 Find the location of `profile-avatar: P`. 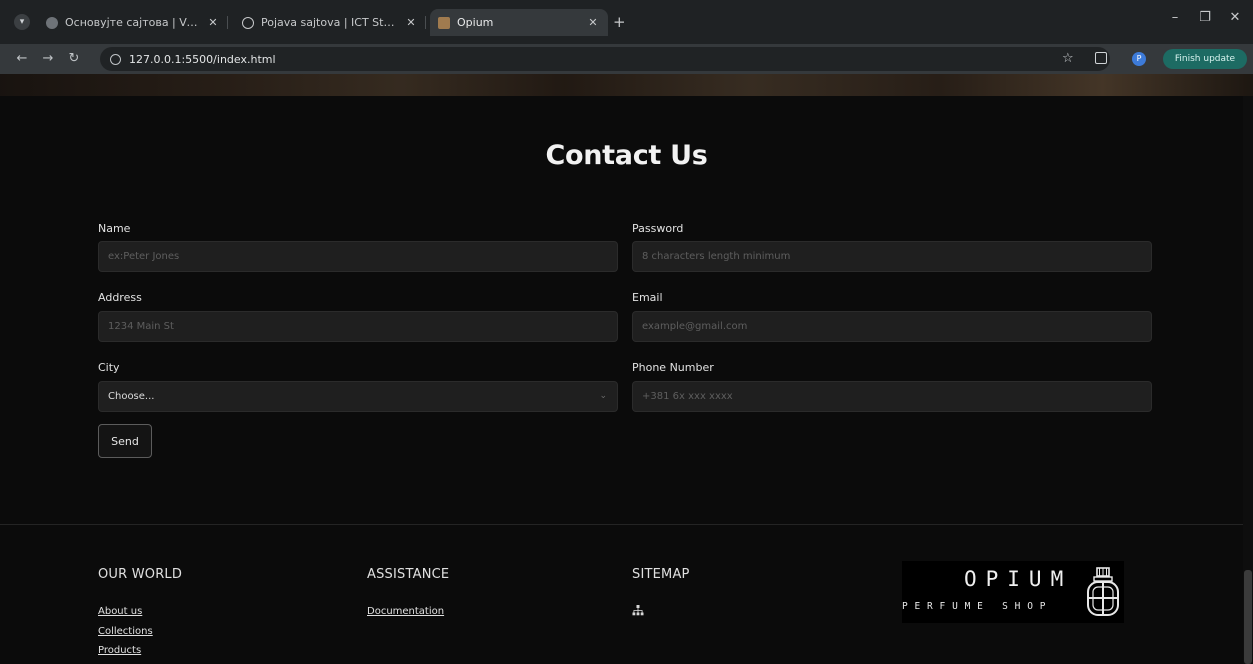

profile-avatar: P is located at coordinates (1139, 59).